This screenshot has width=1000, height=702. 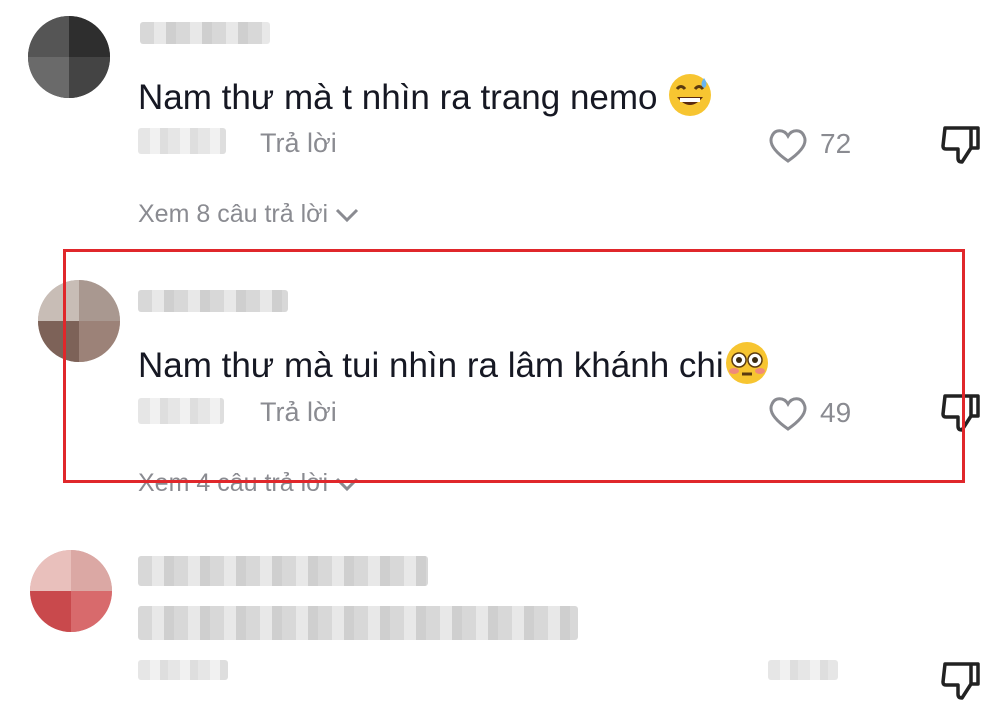 What do you see at coordinates (836, 143) in the screenshot?
I see `like-count: 72` at bounding box center [836, 143].